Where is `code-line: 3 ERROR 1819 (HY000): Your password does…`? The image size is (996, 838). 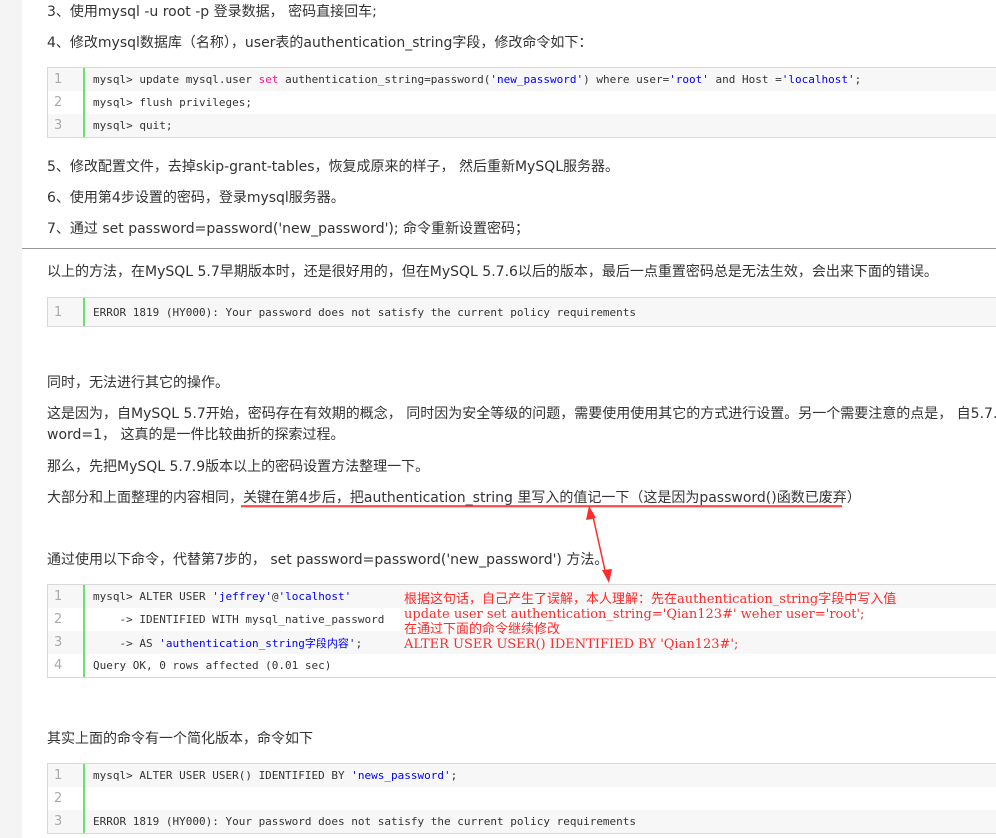 code-line: 3 ERROR 1819 (HY000): Your password does… is located at coordinates (522, 821).